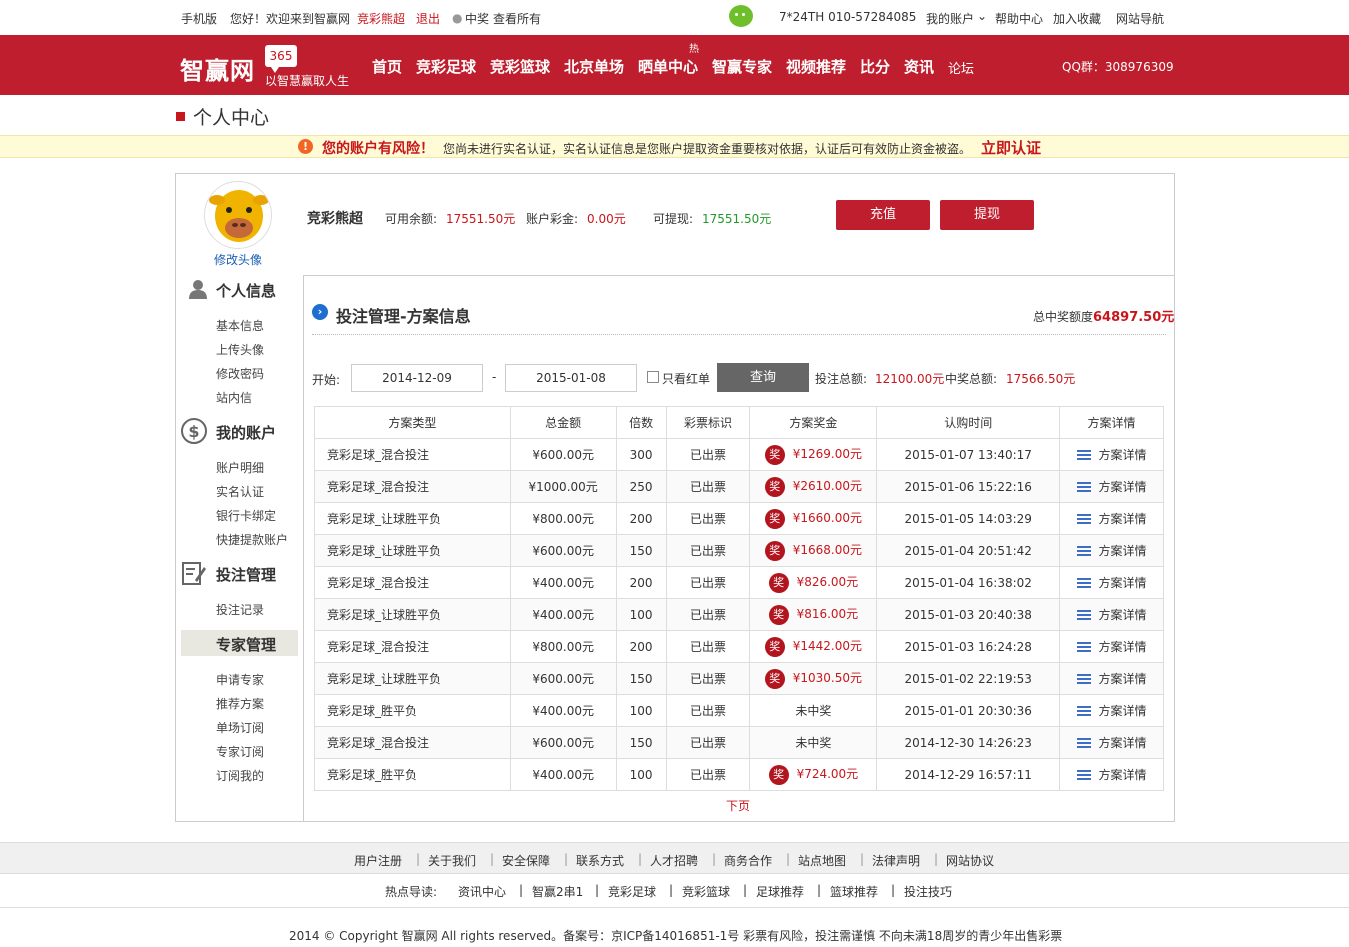 Image resolution: width=1349 pixels, height=947 pixels. I want to click on wechat-icon, so click(741, 16).